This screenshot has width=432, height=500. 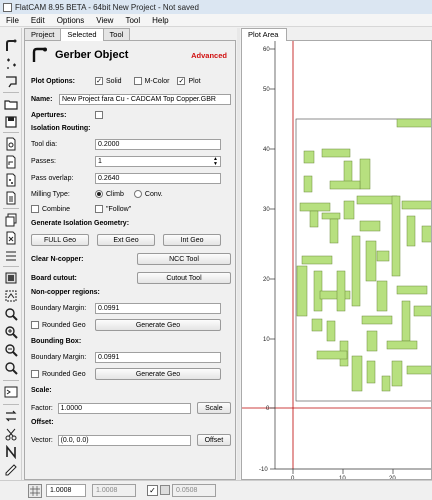 What do you see at coordinates (114, 81) in the screenshot?
I see `solid-label: Solid` at bounding box center [114, 81].